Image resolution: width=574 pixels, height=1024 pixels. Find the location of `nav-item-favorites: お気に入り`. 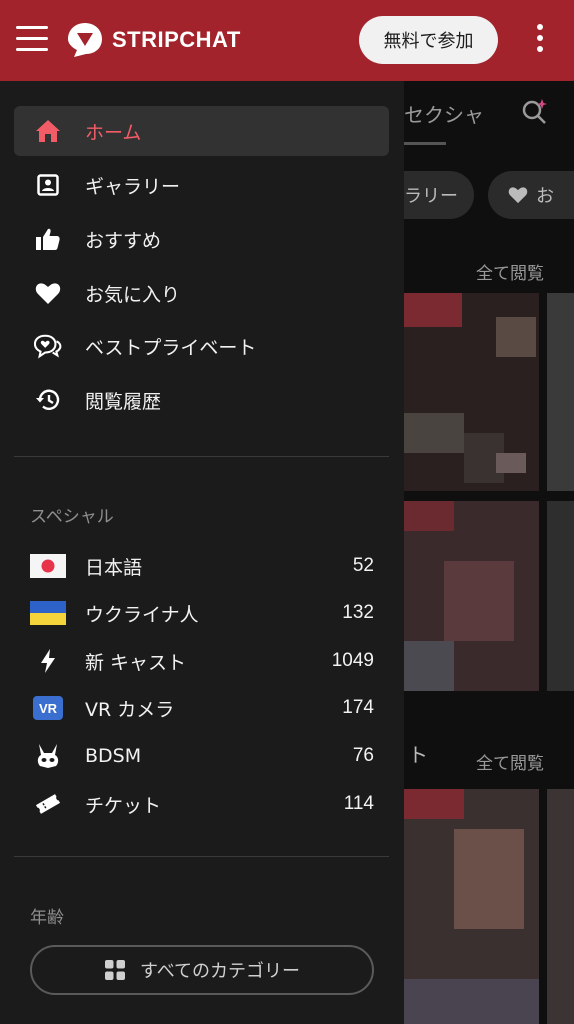

nav-item-favorites: お気に入り is located at coordinates (201, 293).